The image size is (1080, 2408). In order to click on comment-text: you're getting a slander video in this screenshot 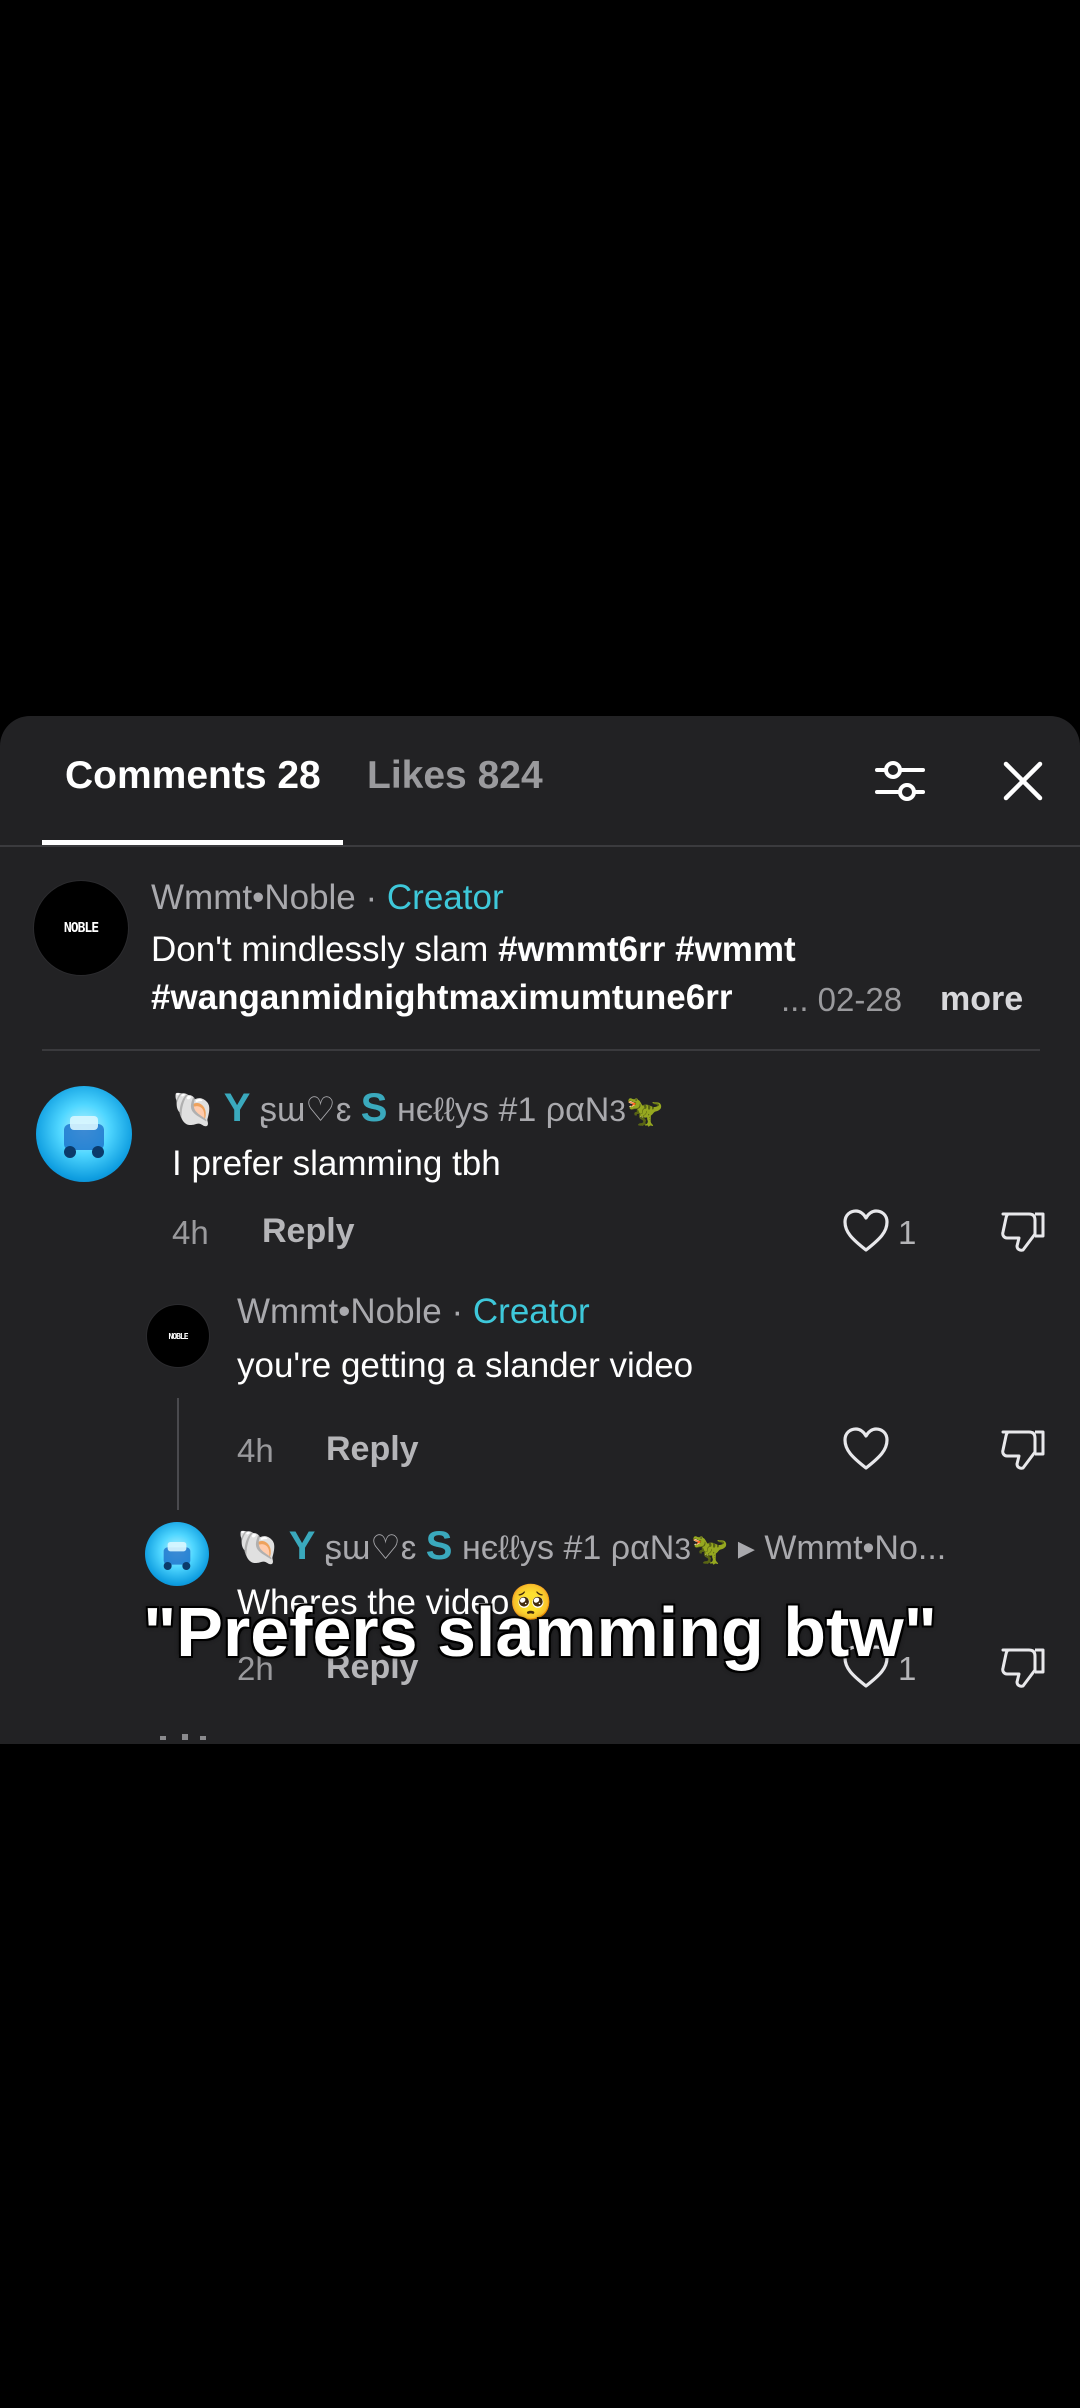, I will do `click(465, 1365)`.